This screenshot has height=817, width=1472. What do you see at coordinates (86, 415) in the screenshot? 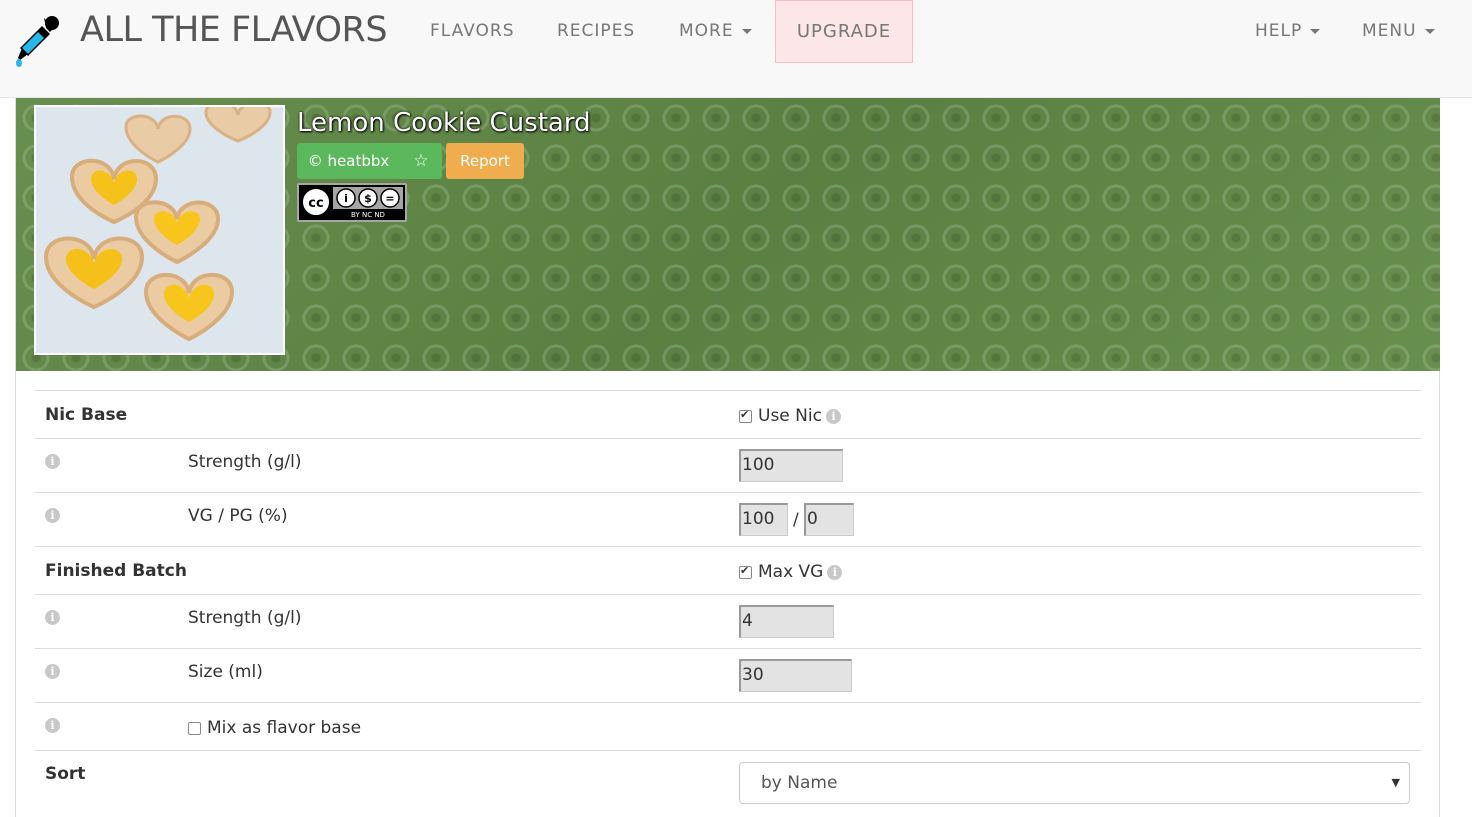
I see `nic-base-label: Nic Base` at bounding box center [86, 415].